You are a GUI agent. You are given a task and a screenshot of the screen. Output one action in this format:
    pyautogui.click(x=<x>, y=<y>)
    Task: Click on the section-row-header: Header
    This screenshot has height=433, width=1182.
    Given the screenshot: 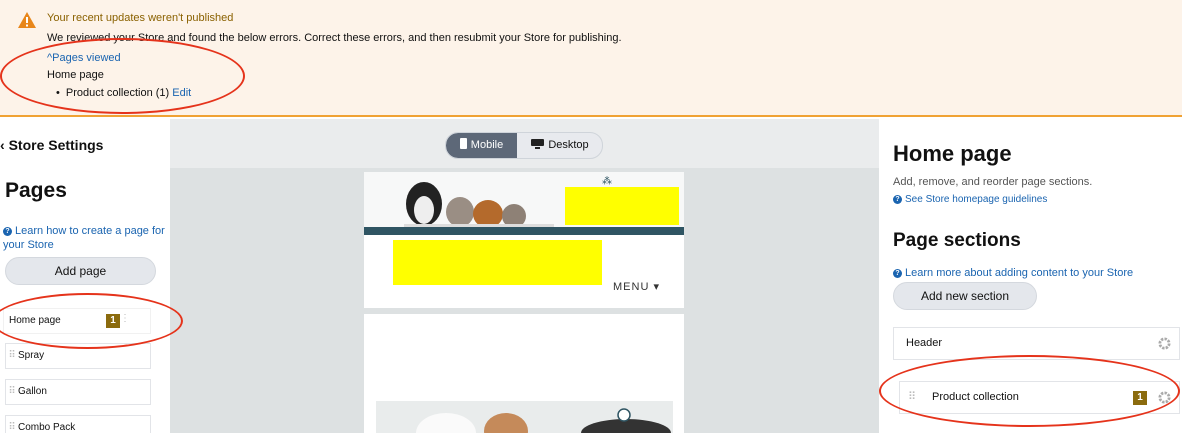 What is the action you would take?
    pyautogui.click(x=1036, y=343)
    